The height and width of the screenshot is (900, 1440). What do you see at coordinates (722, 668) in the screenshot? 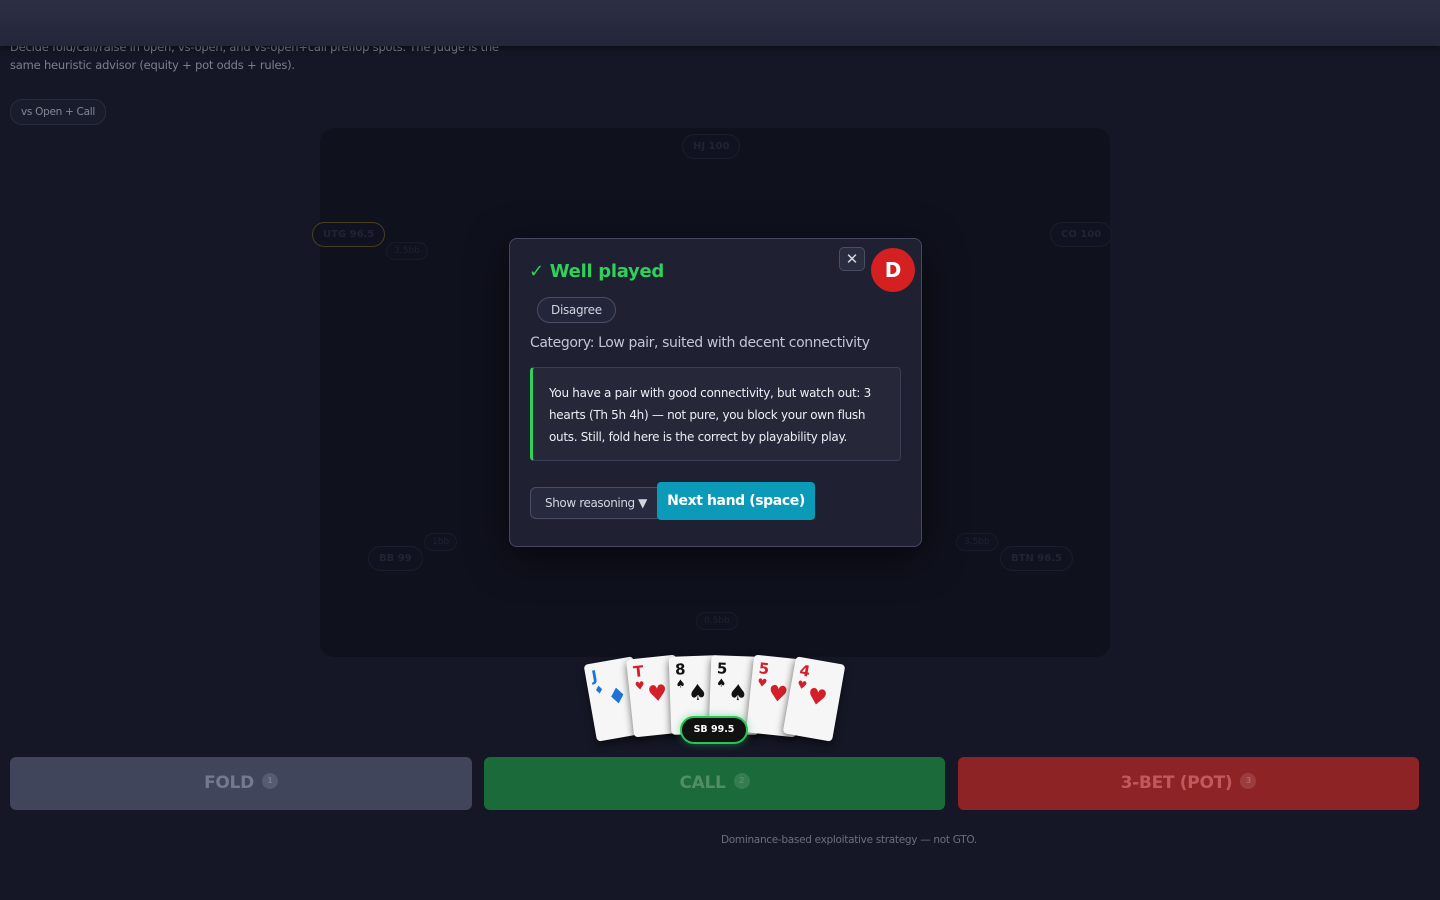
I see `card-4-rank: 5` at bounding box center [722, 668].